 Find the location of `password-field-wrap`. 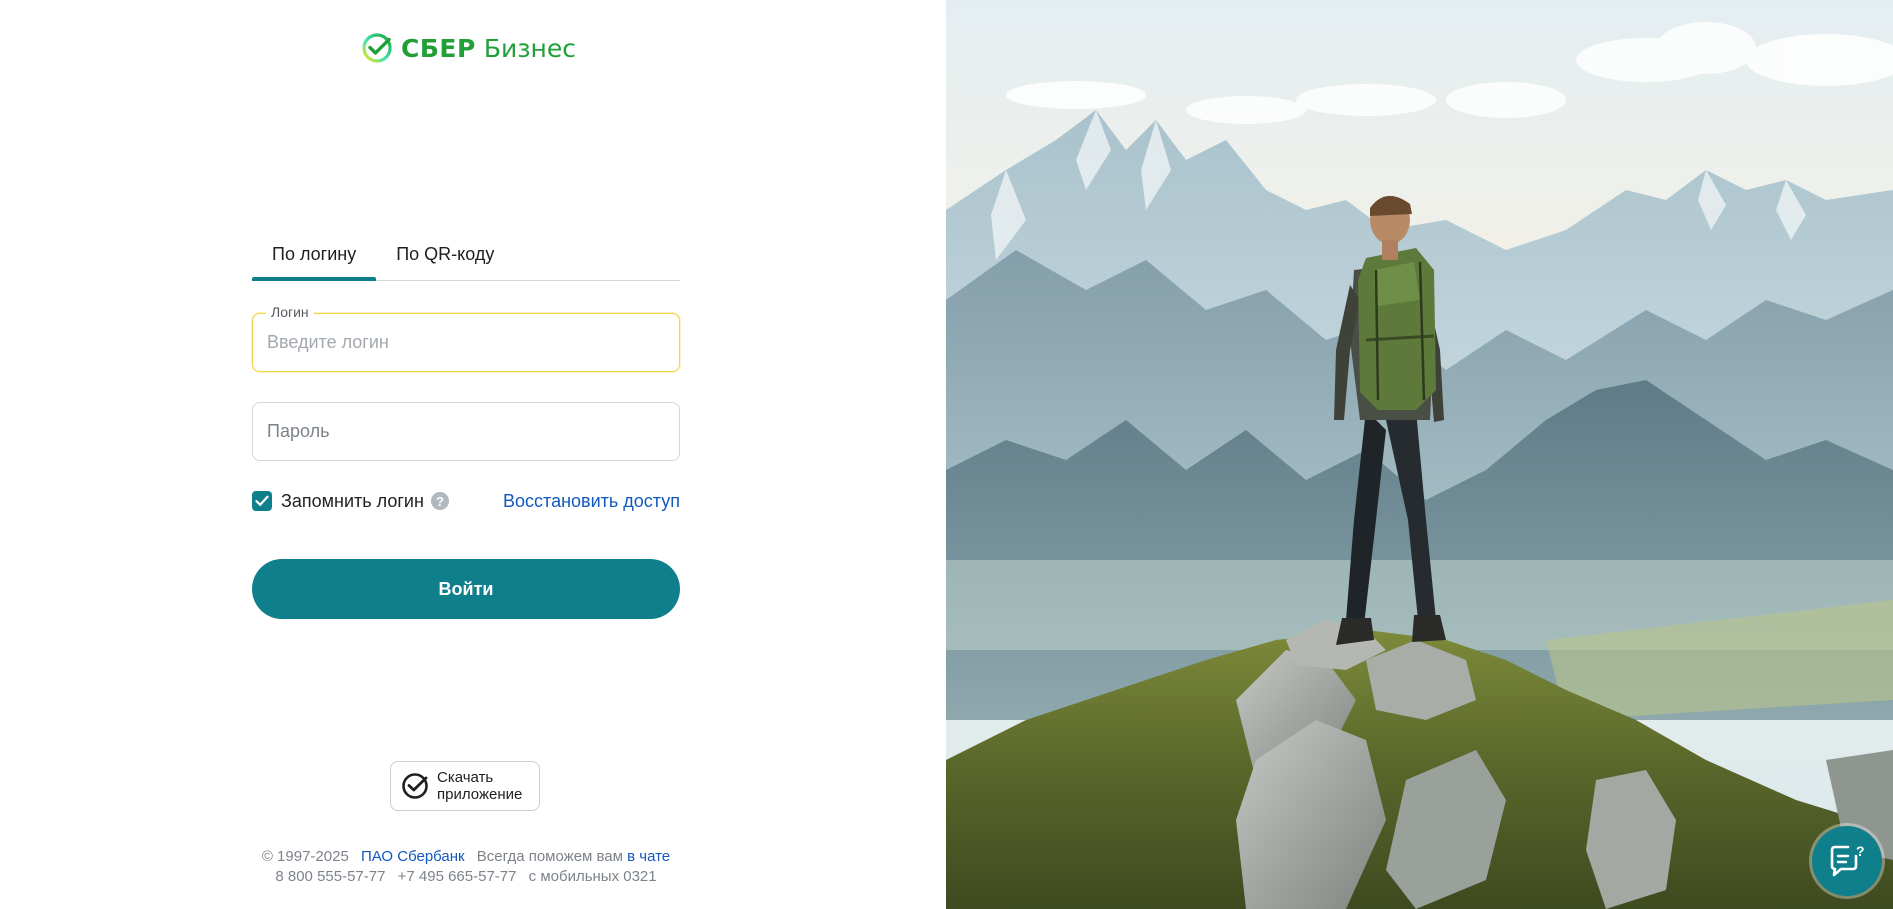

password-field-wrap is located at coordinates (466, 431).